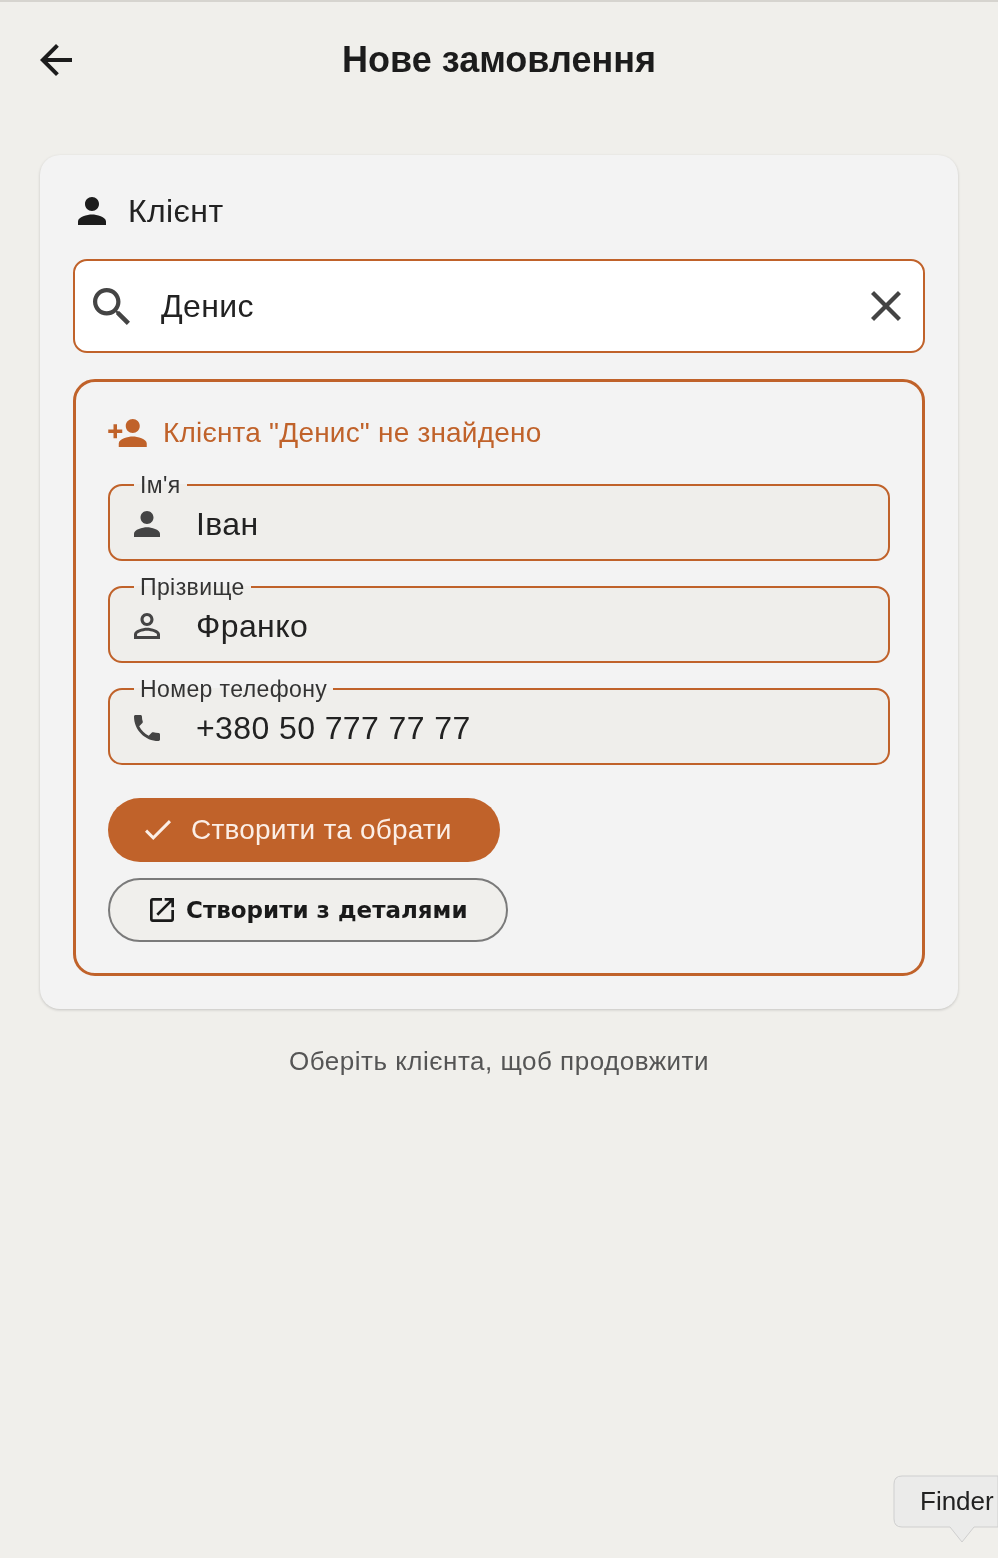 This screenshot has width=998, height=1558. Describe the element at coordinates (499, 619) in the screenshot. I see `text-field: Прізвище Франко` at that location.